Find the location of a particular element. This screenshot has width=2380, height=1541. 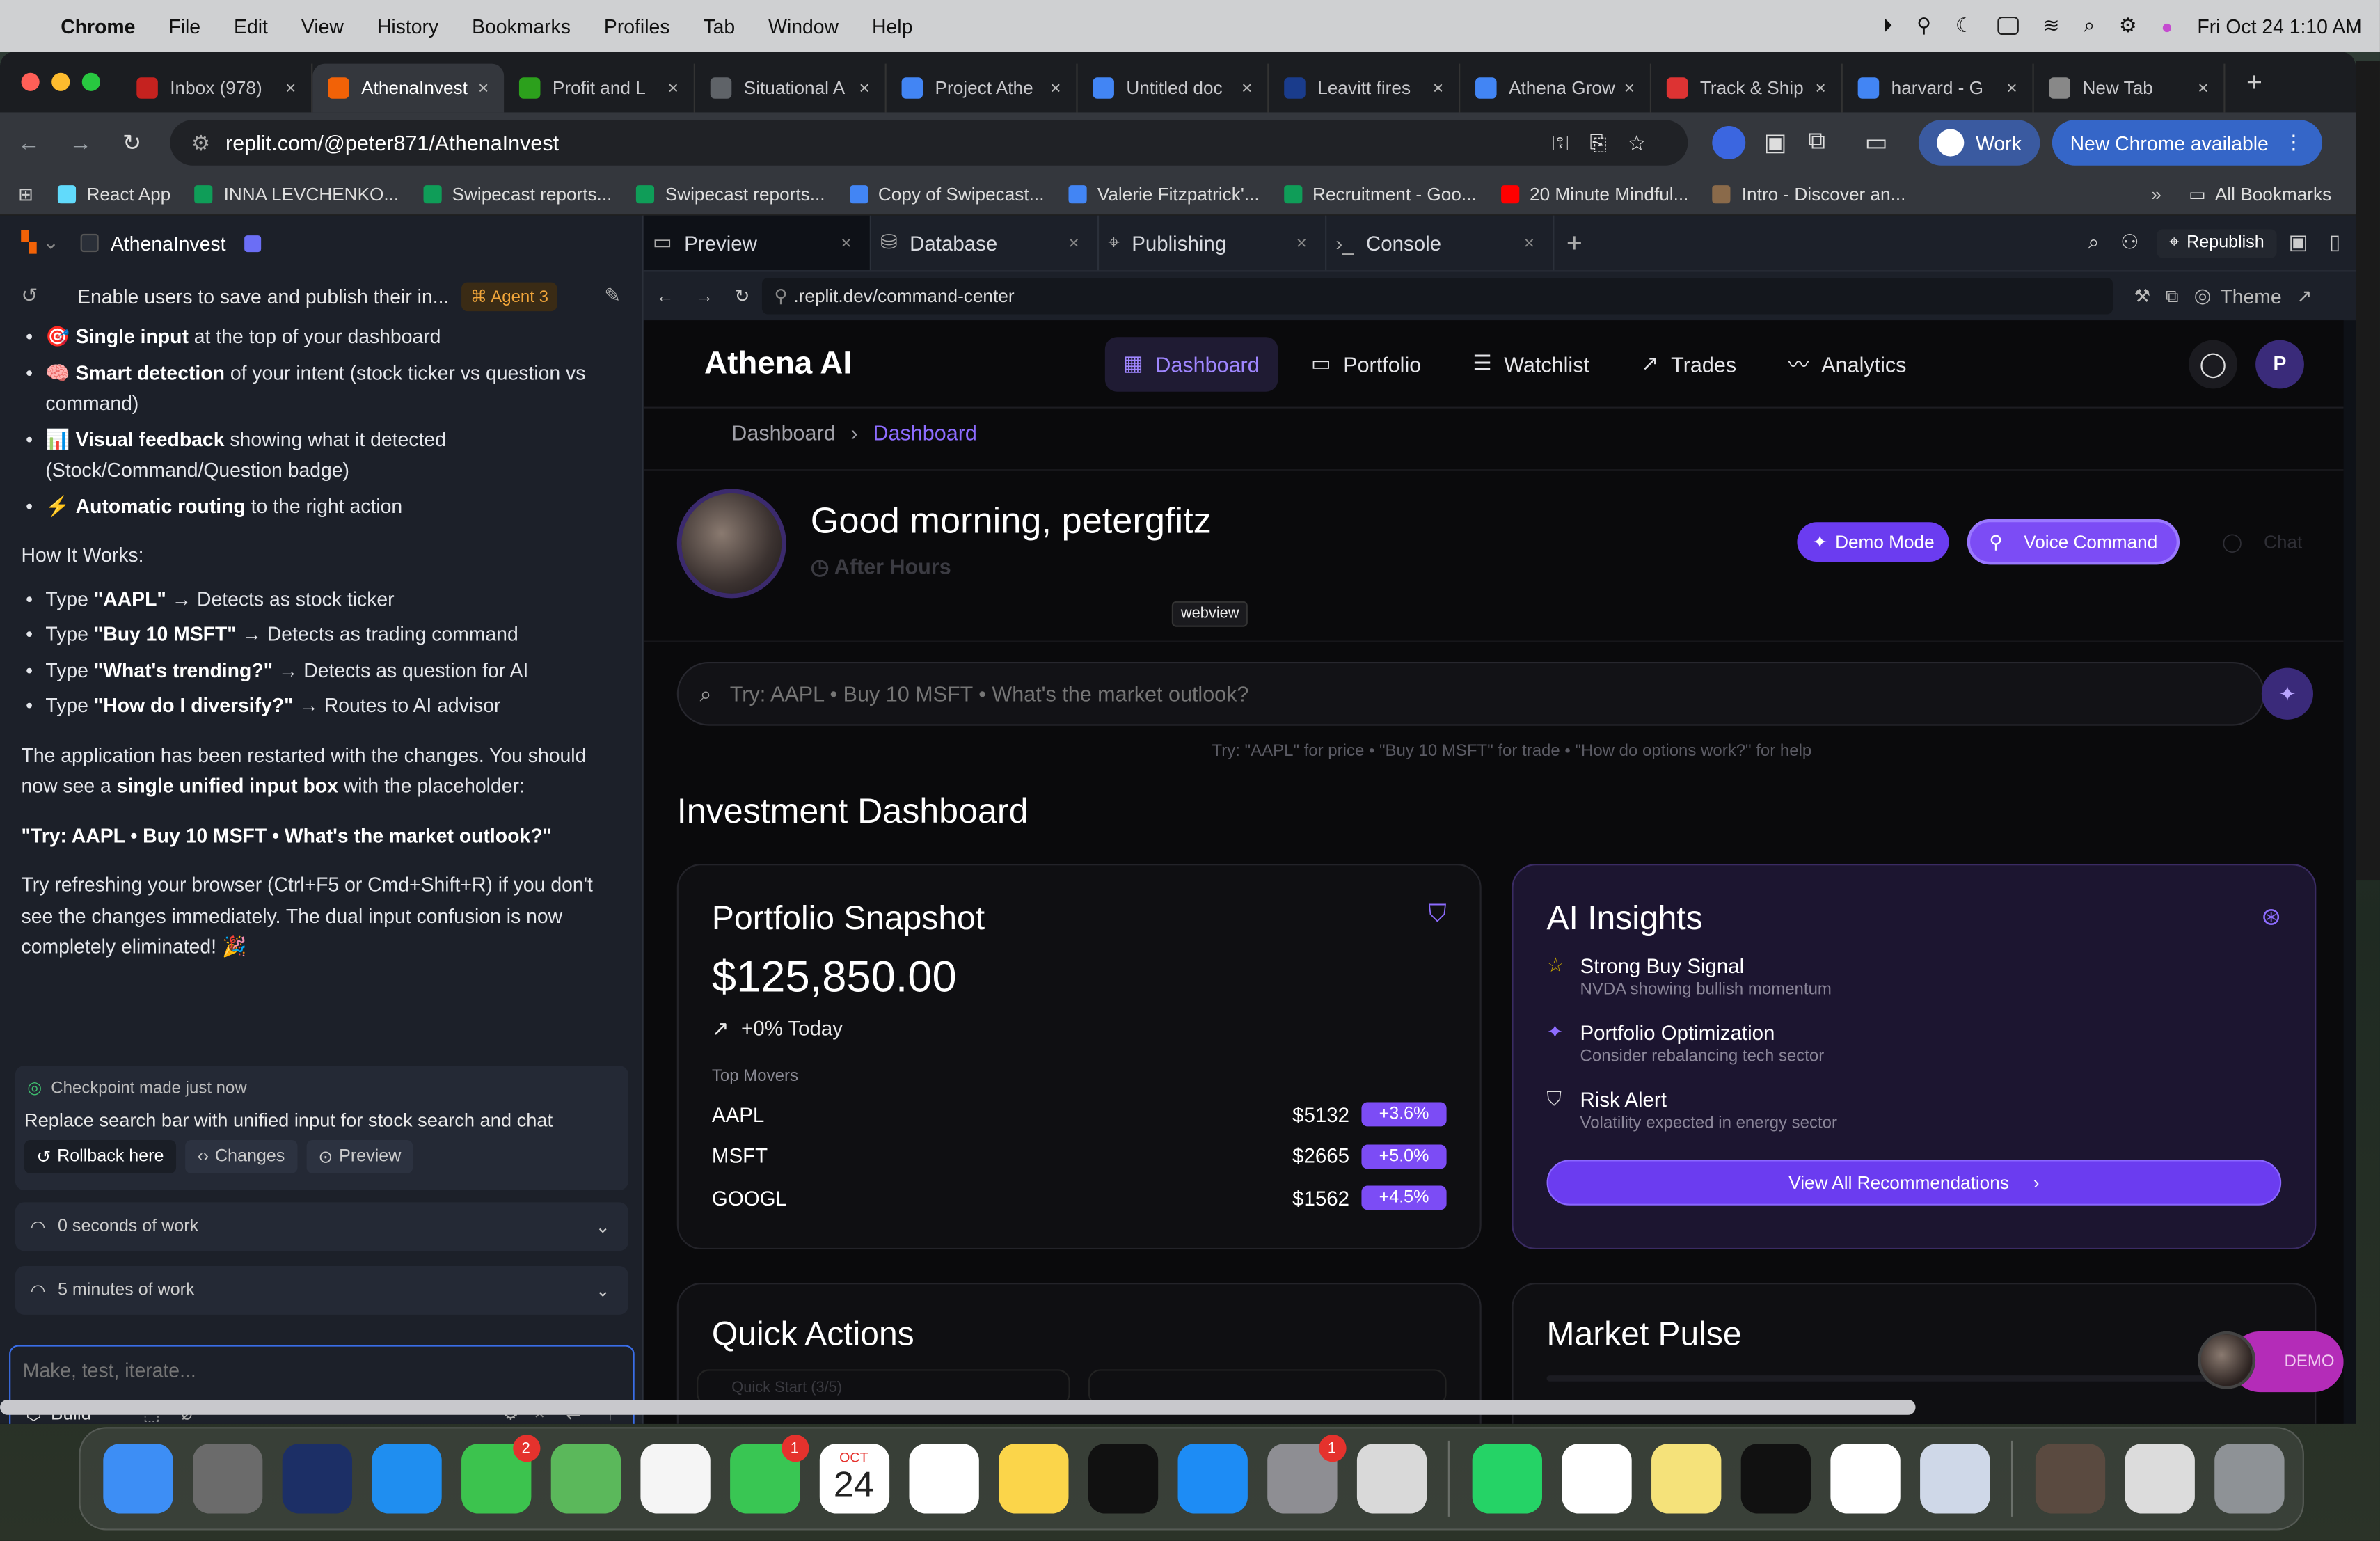

browser-tab: Track & Ship × is located at coordinates (1747, 88).